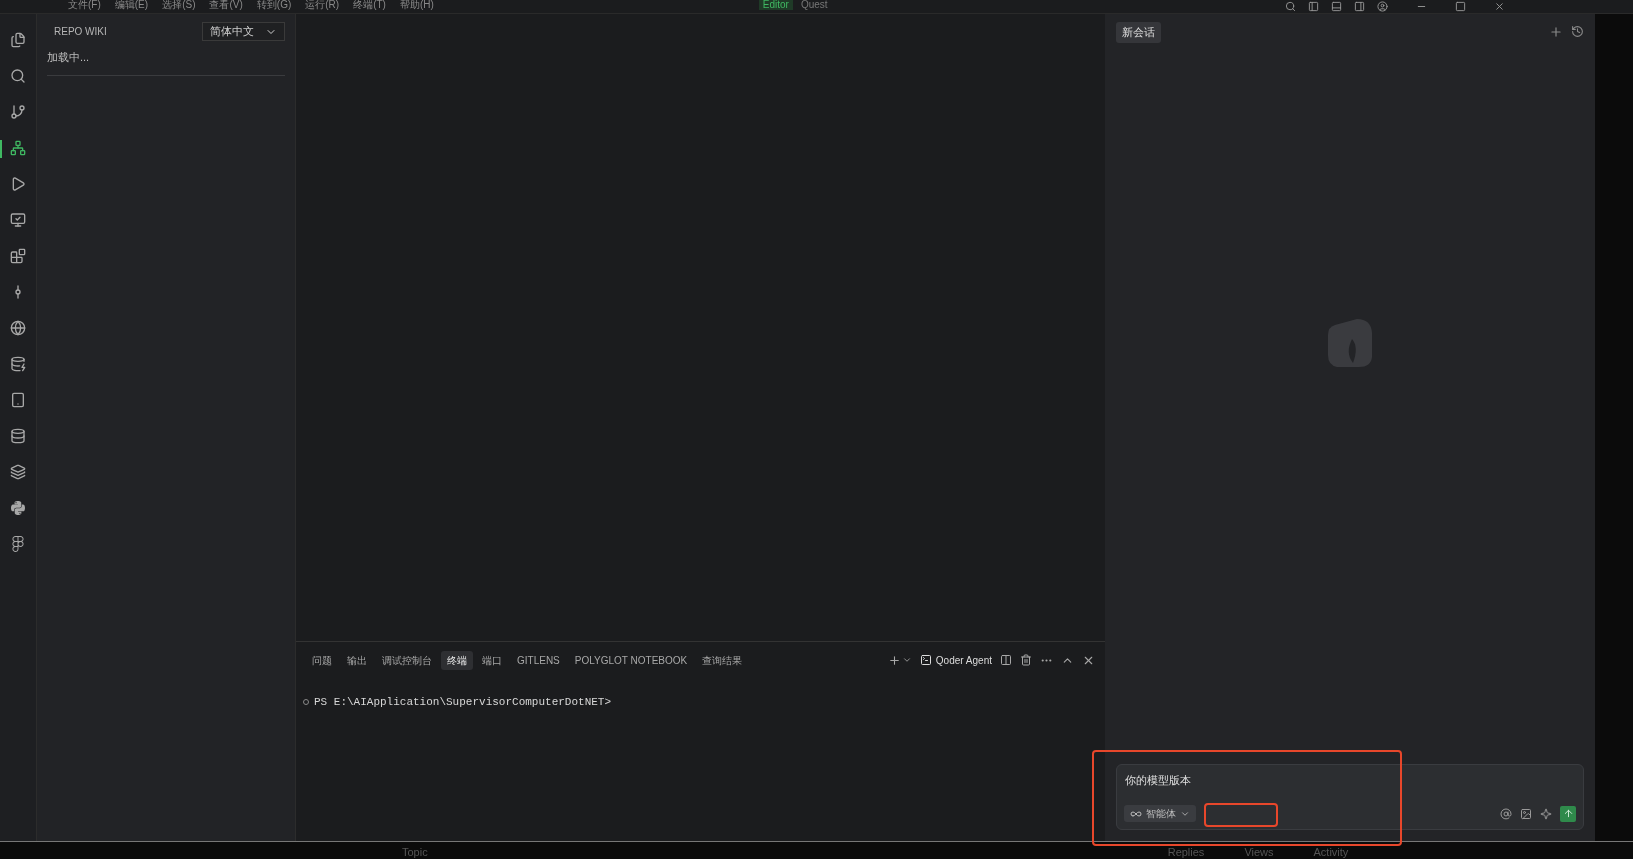 This screenshot has height=859, width=1633. I want to click on menu-item: 编辑(E), so click(131, 5).